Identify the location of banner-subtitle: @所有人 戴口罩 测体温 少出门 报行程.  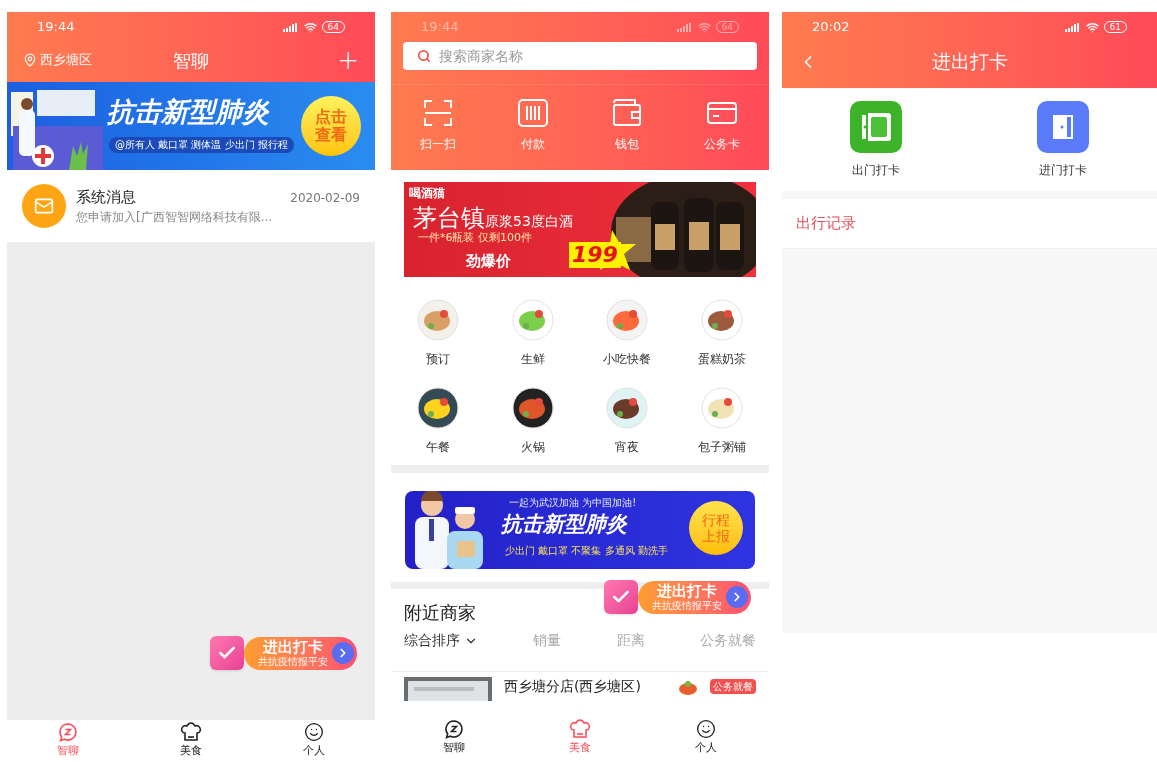
(201, 145).